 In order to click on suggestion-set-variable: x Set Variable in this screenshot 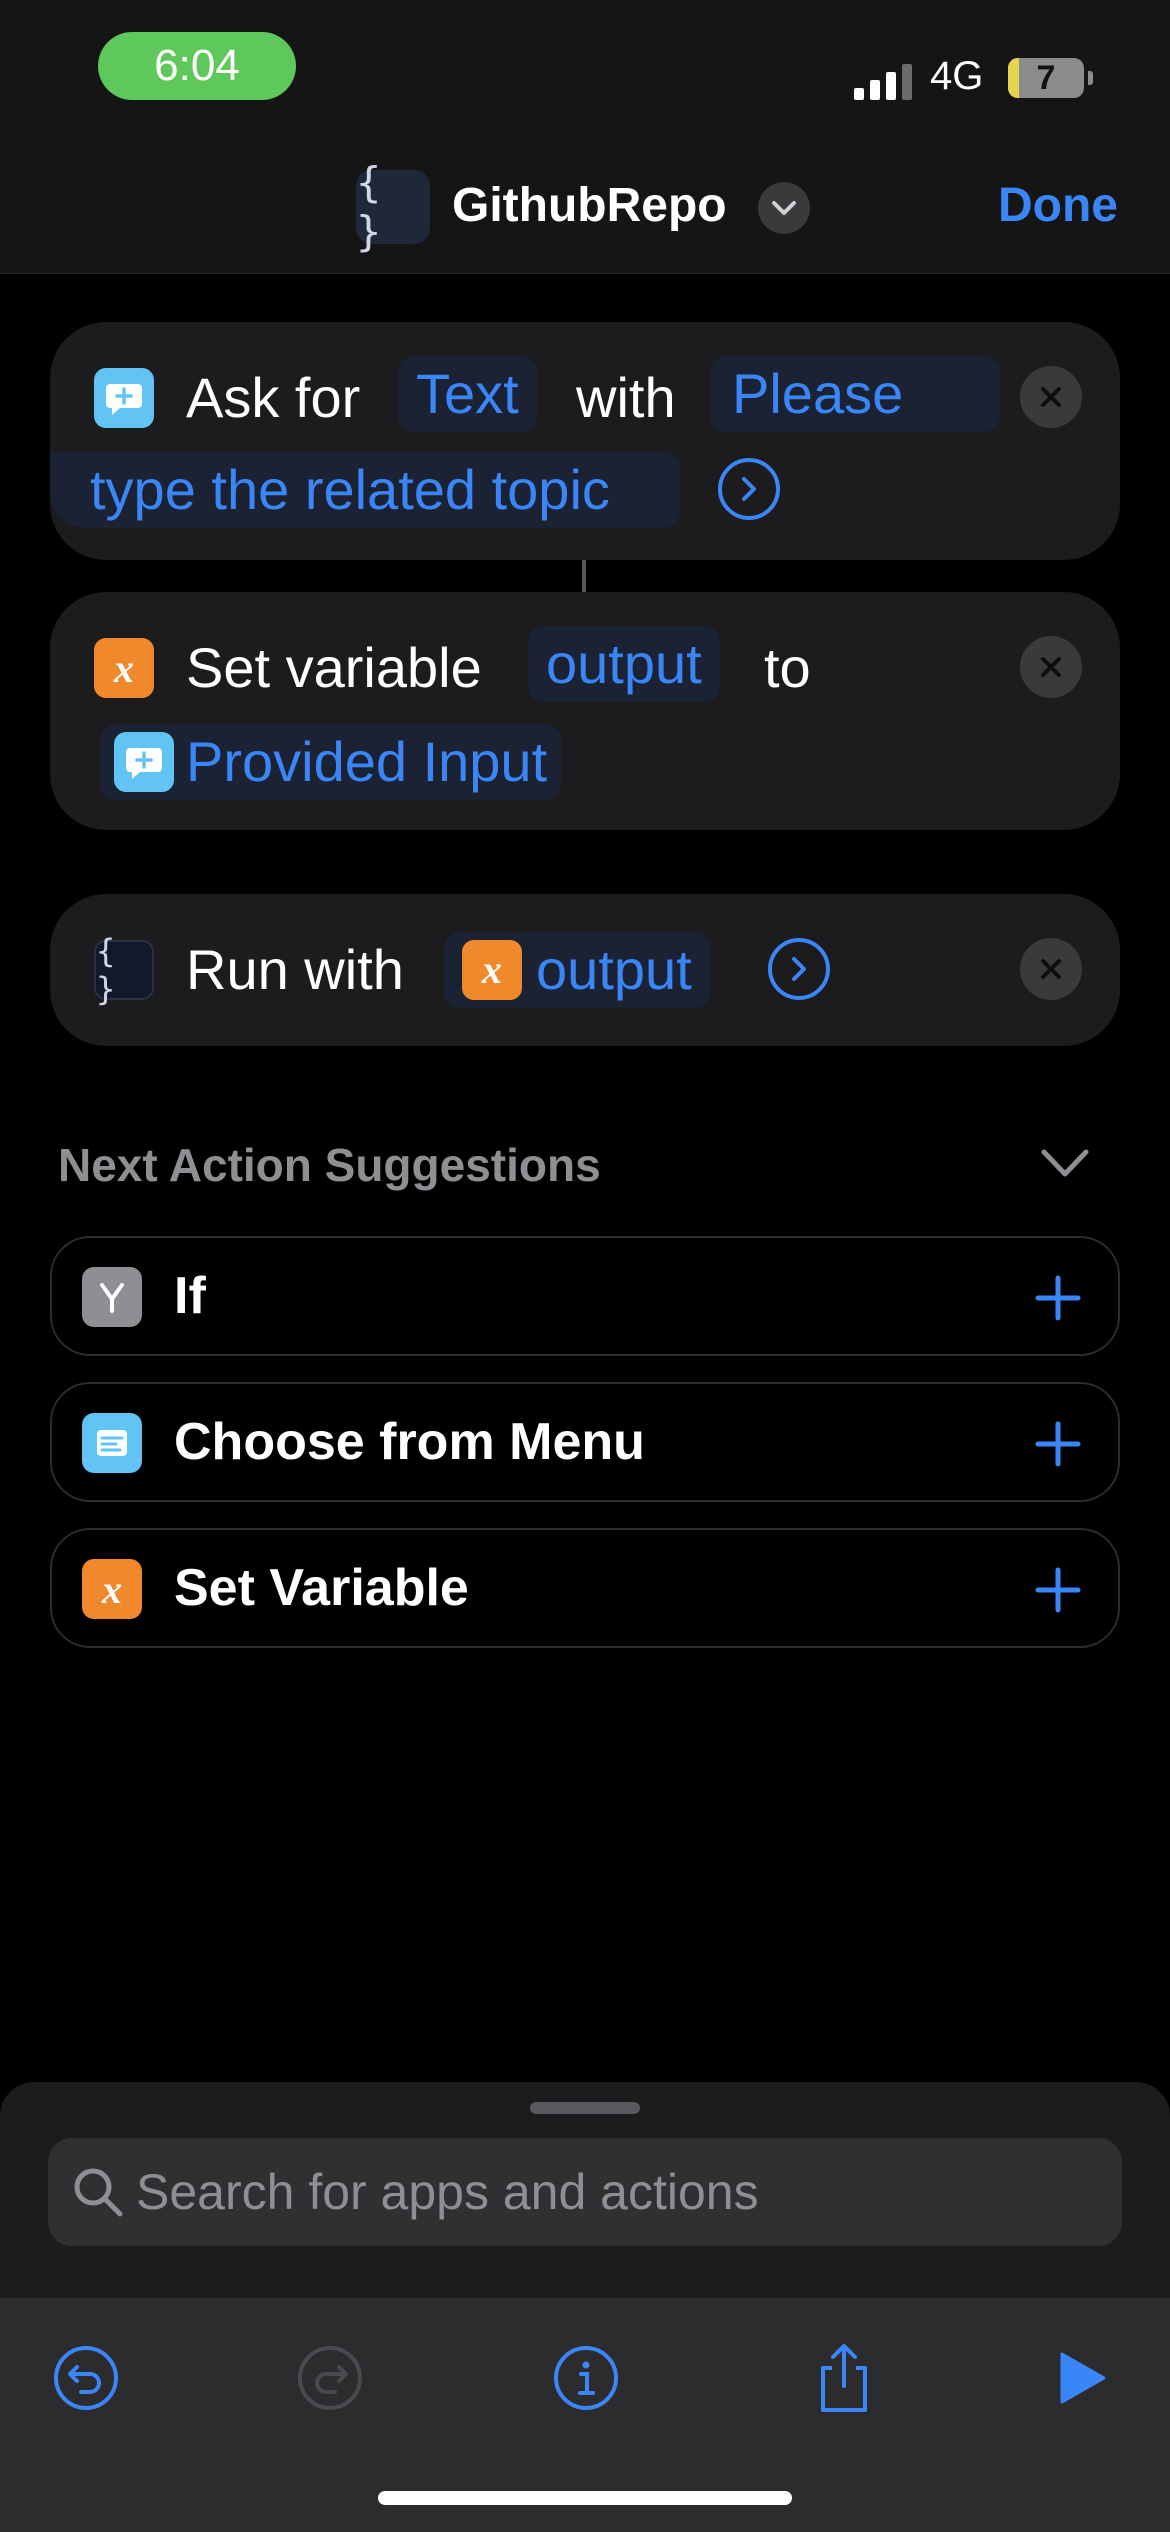, I will do `click(585, 1588)`.